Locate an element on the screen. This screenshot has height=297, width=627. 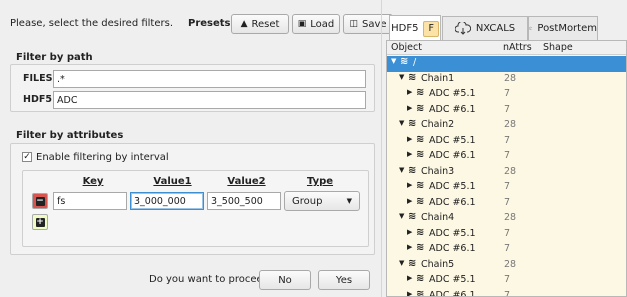
column-header-key: Key is located at coordinates (93, 181).